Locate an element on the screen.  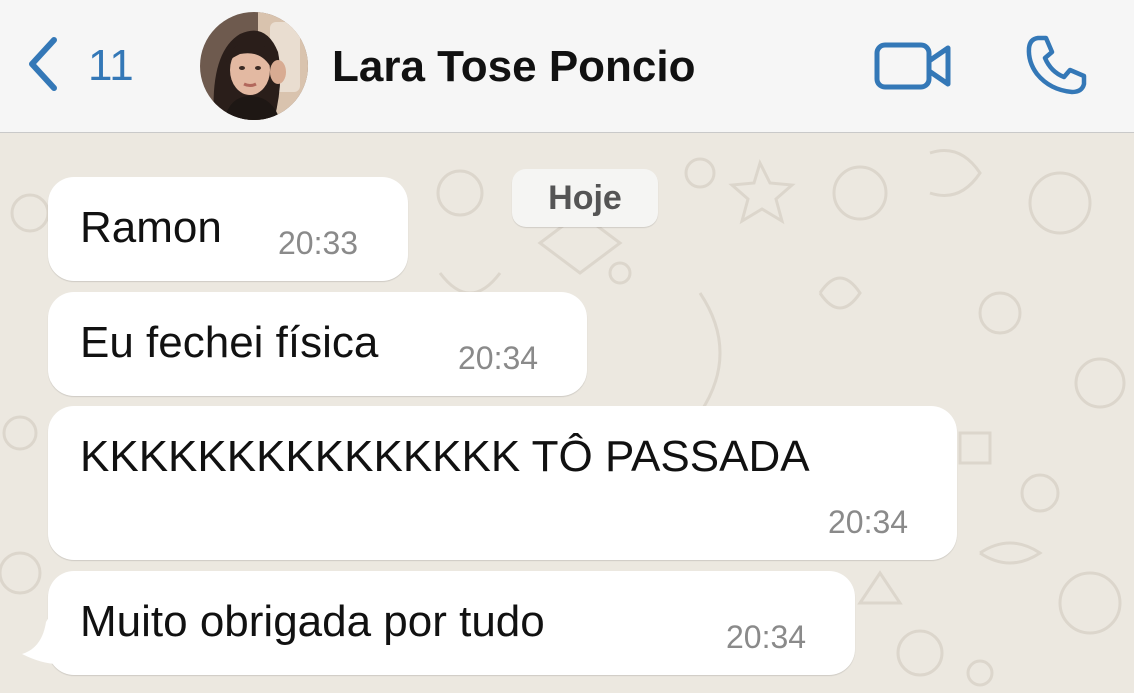
message-bubble: Ramon 20:33 is located at coordinates (228, 229).